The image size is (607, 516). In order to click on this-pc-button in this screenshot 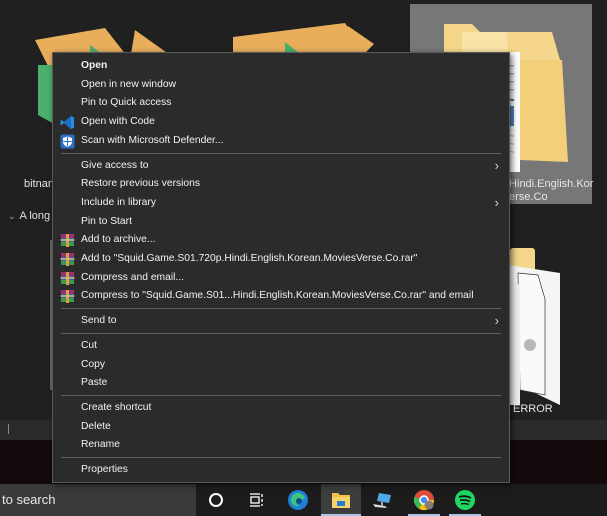, I will do `click(382, 500)`.